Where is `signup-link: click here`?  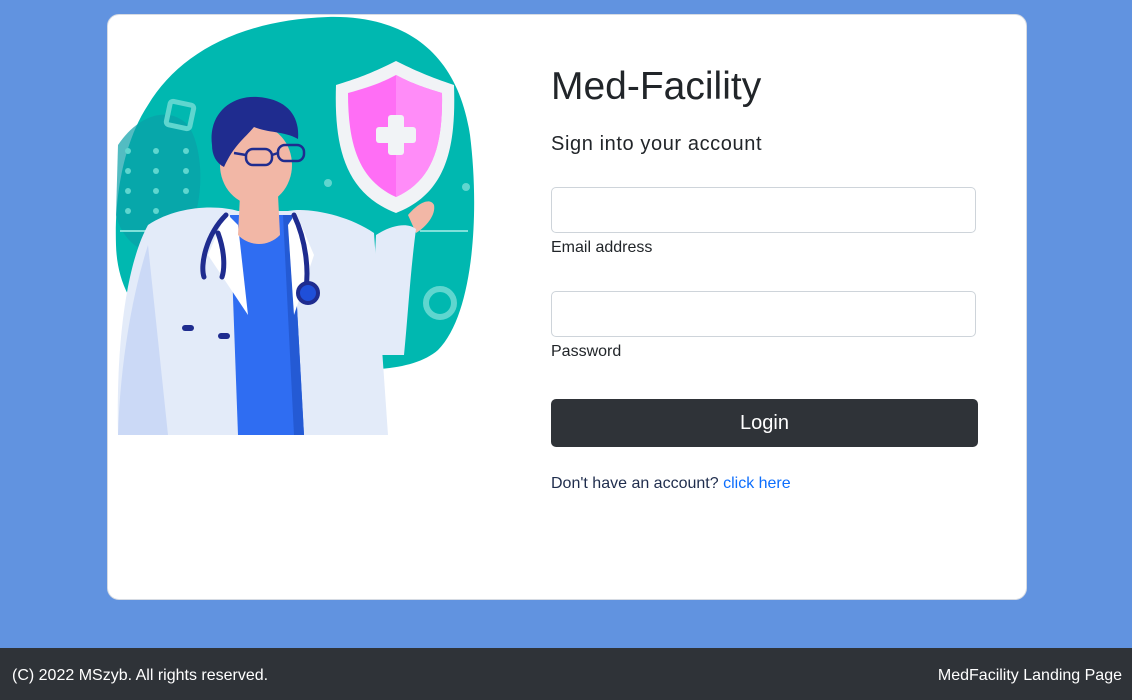 signup-link: click here is located at coordinates (757, 483).